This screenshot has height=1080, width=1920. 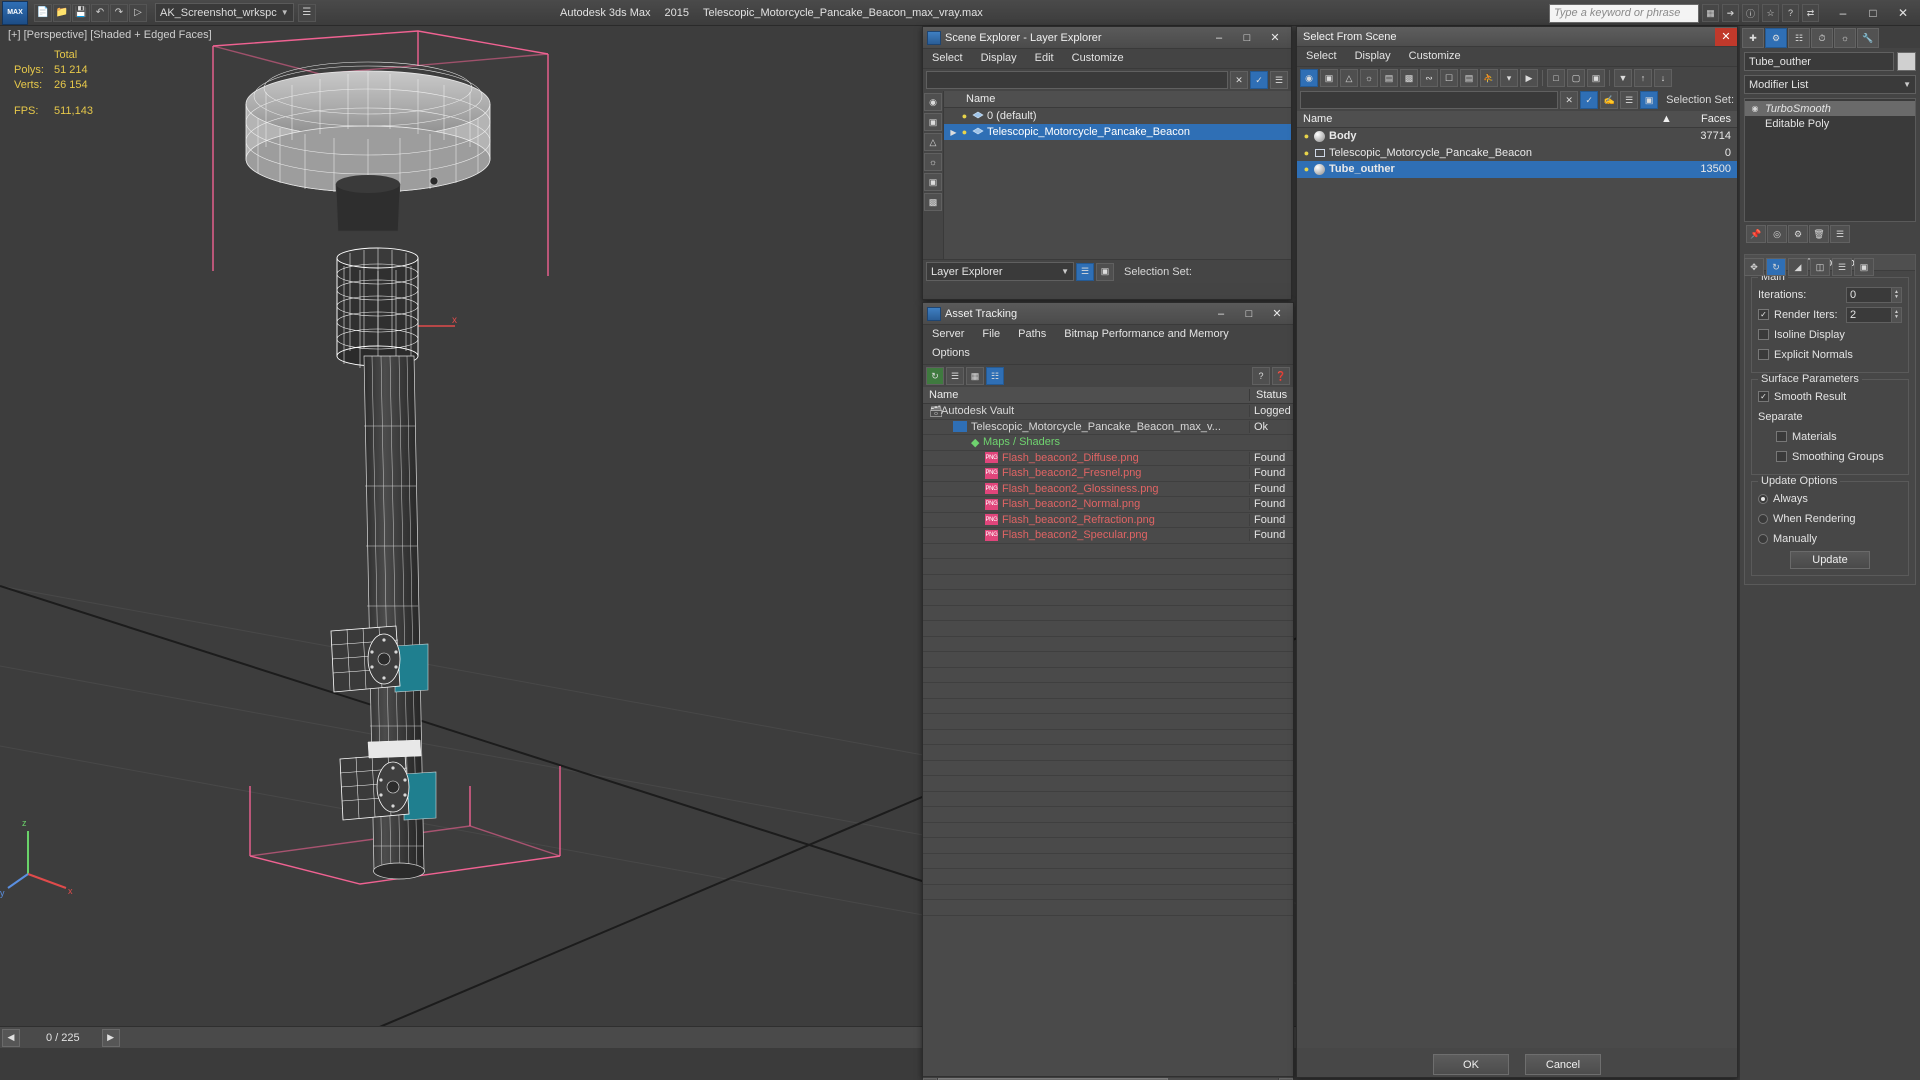 I want to click on info-icon: ⓘ, so click(x=1750, y=13).